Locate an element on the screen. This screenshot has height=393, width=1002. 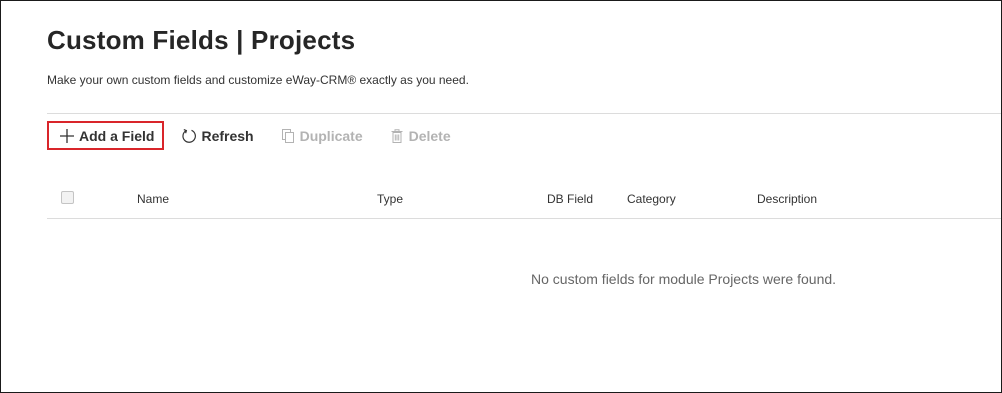
add-field-button: Add a Field is located at coordinates (106, 135).